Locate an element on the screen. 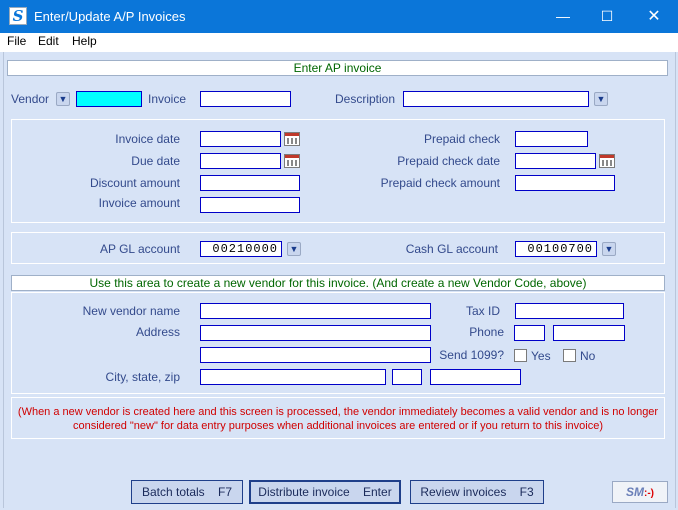  prepaid-check-date-calendar-icon is located at coordinates (607, 161).